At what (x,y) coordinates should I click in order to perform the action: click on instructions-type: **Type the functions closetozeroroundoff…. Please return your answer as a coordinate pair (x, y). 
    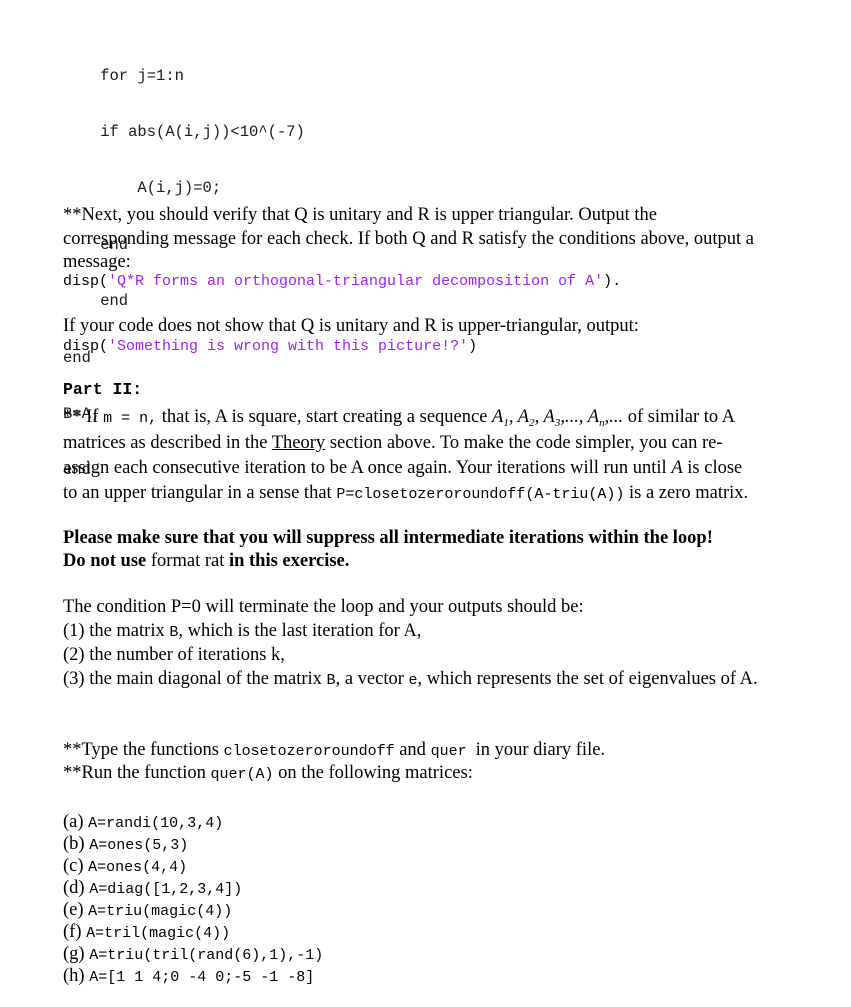
    Looking at the image, I should click on (334, 750).